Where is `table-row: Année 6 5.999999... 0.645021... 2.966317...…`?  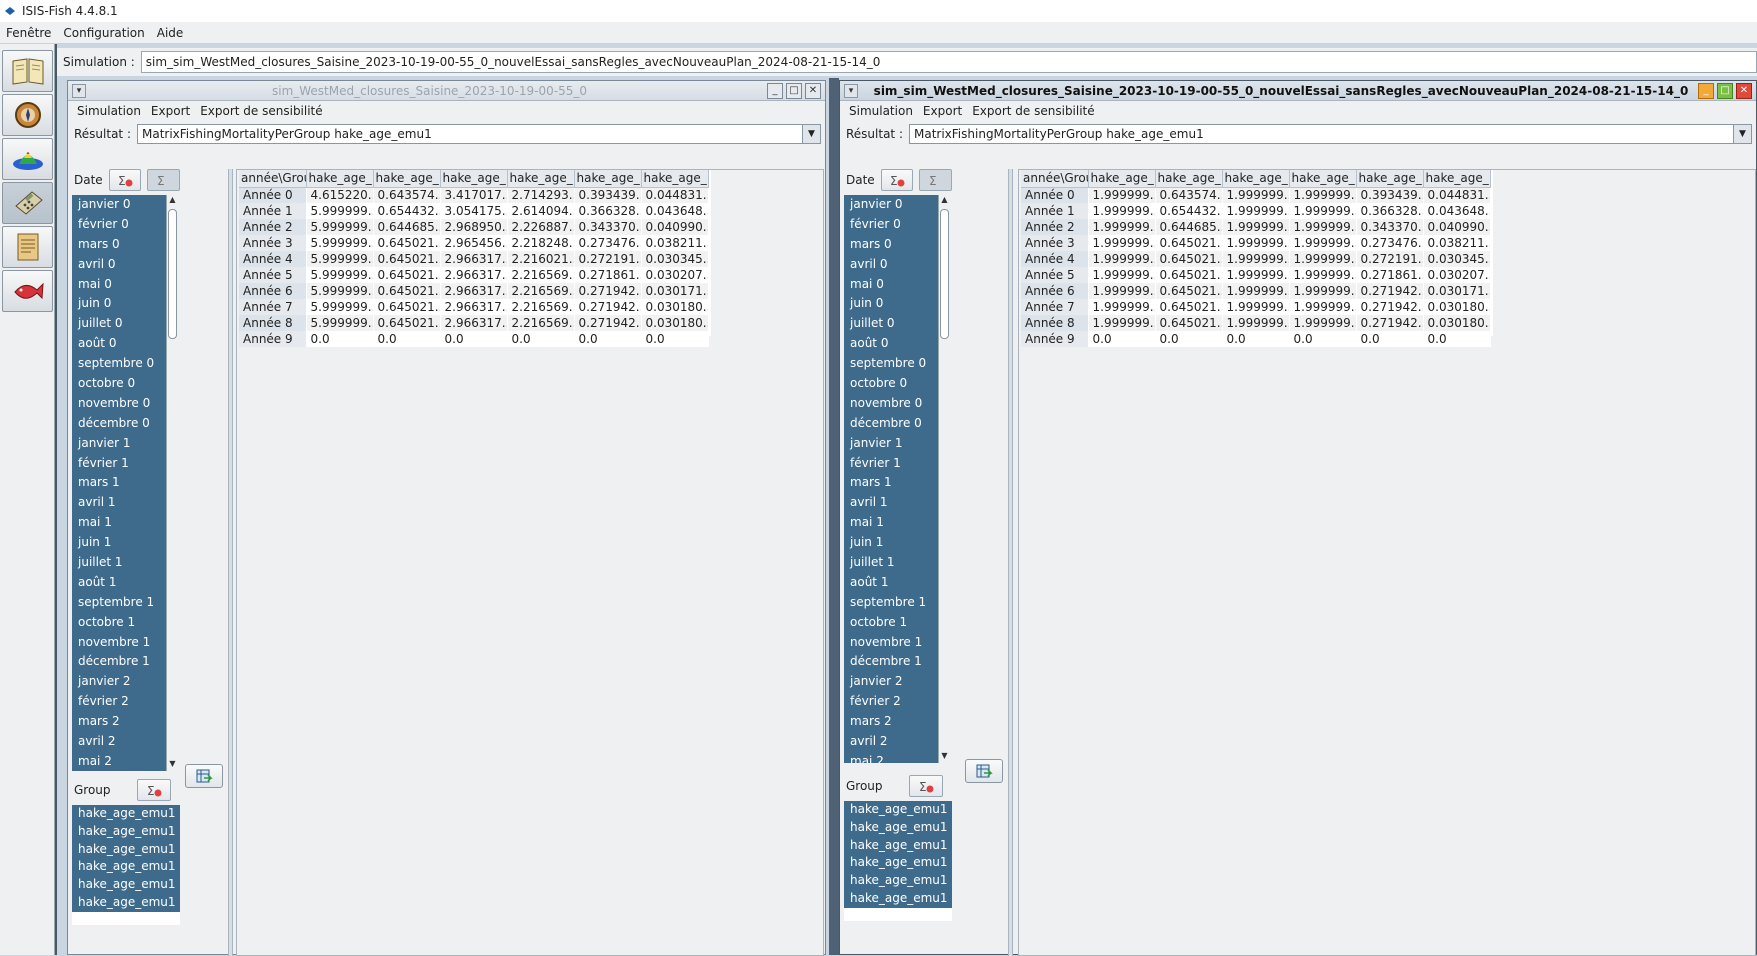
table-row: Année 6 5.999999... 0.645021... 2.966317...… is located at coordinates (474, 291).